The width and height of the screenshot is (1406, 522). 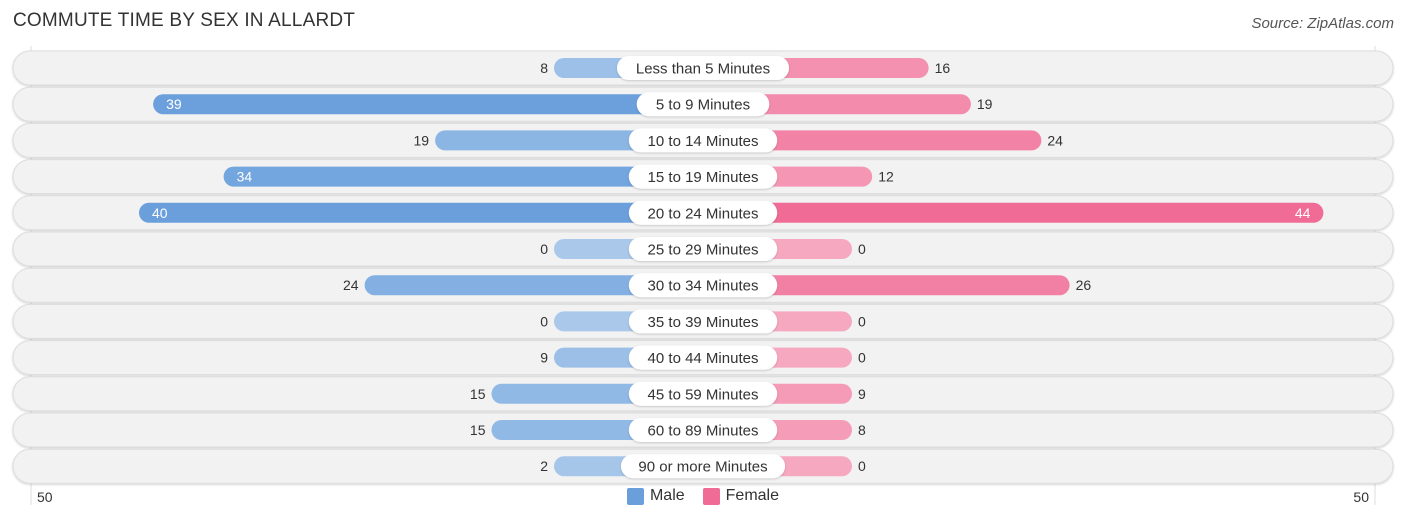 What do you see at coordinates (667, 495) in the screenshot?
I see `legend-label-male: Male` at bounding box center [667, 495].